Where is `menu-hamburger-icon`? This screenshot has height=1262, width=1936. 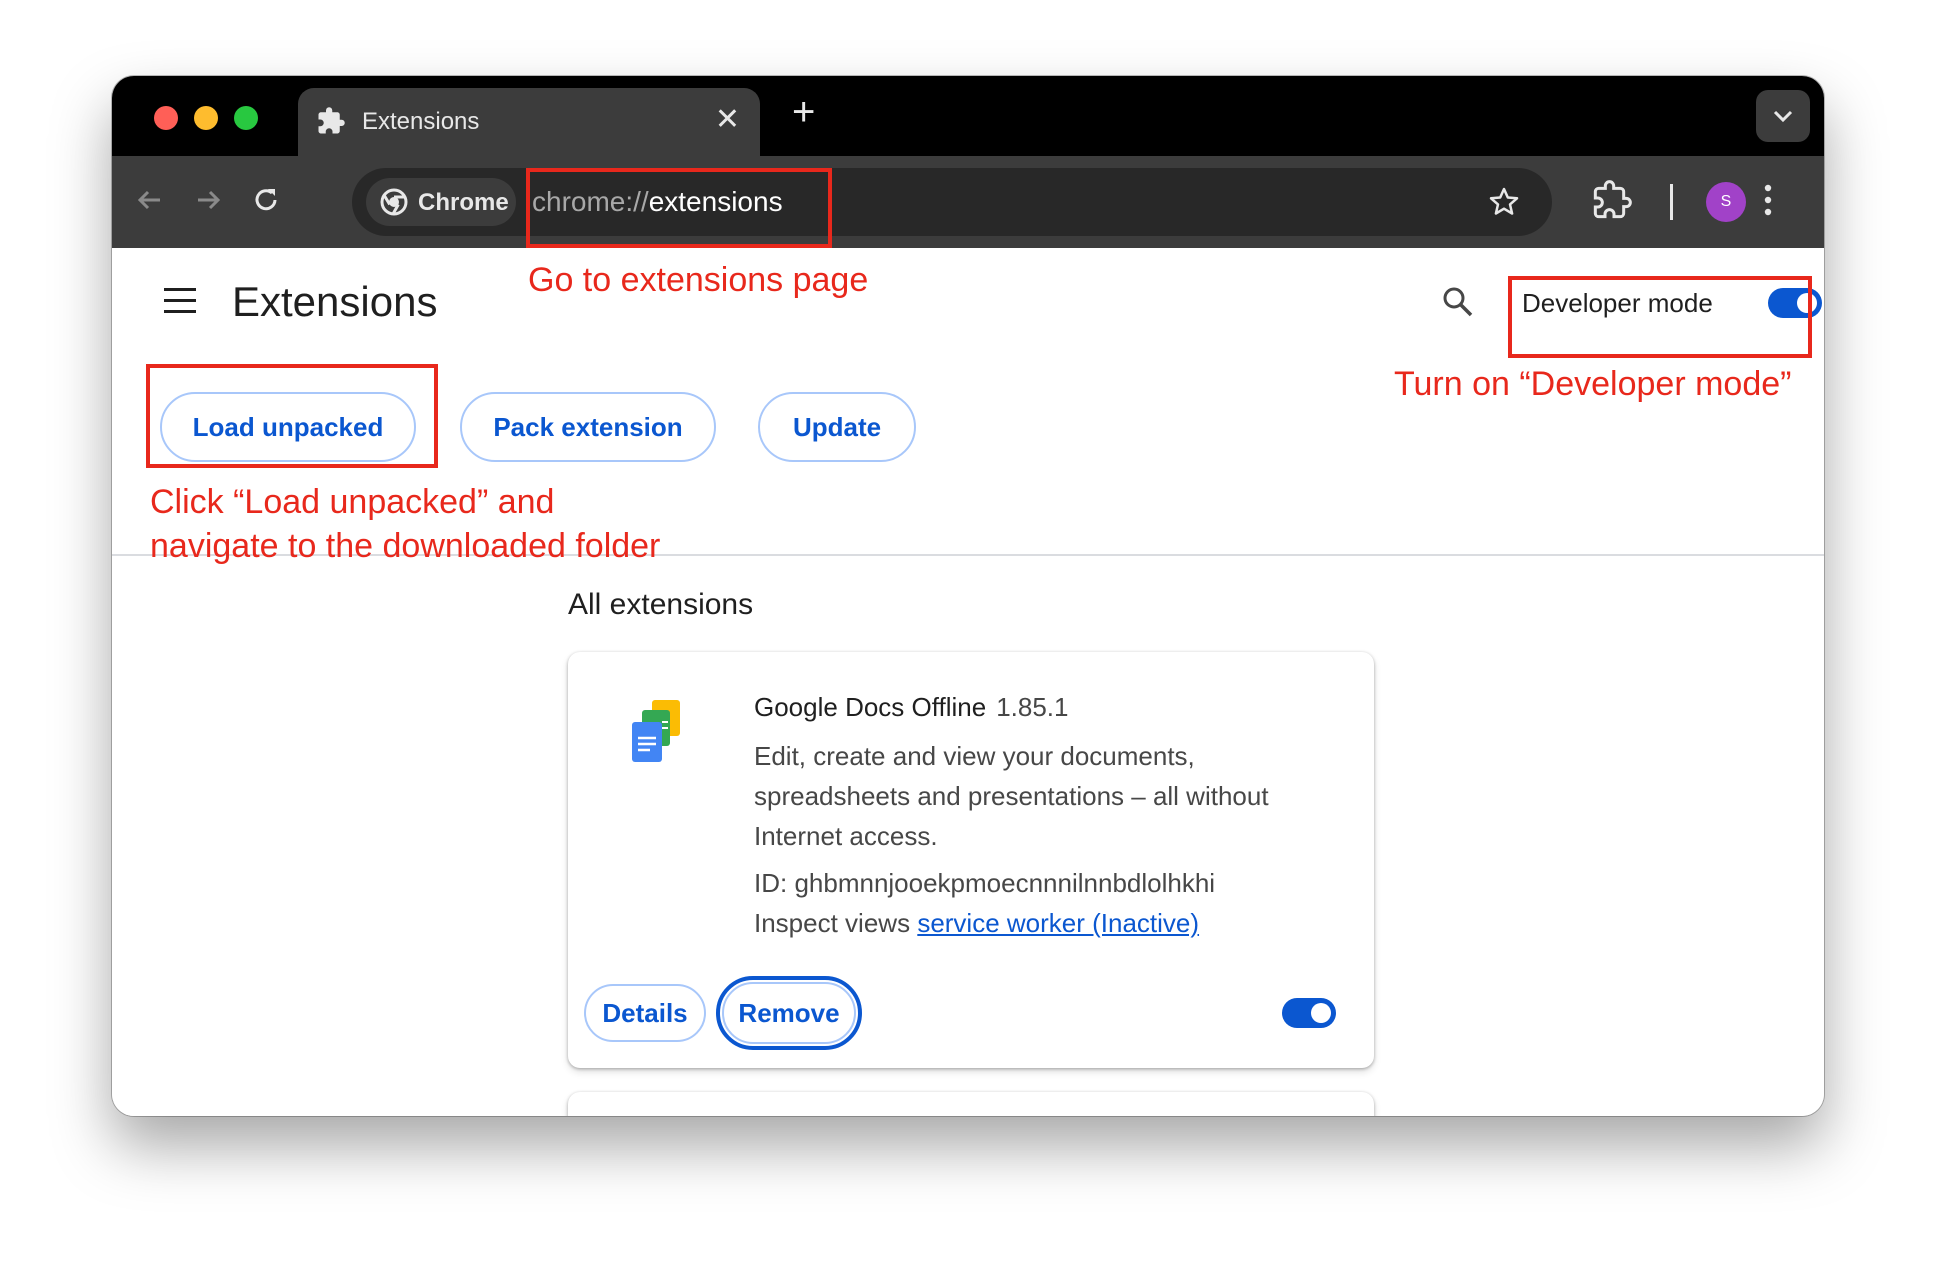
menu-hamburger-icon is located at coordinates (180, 301).